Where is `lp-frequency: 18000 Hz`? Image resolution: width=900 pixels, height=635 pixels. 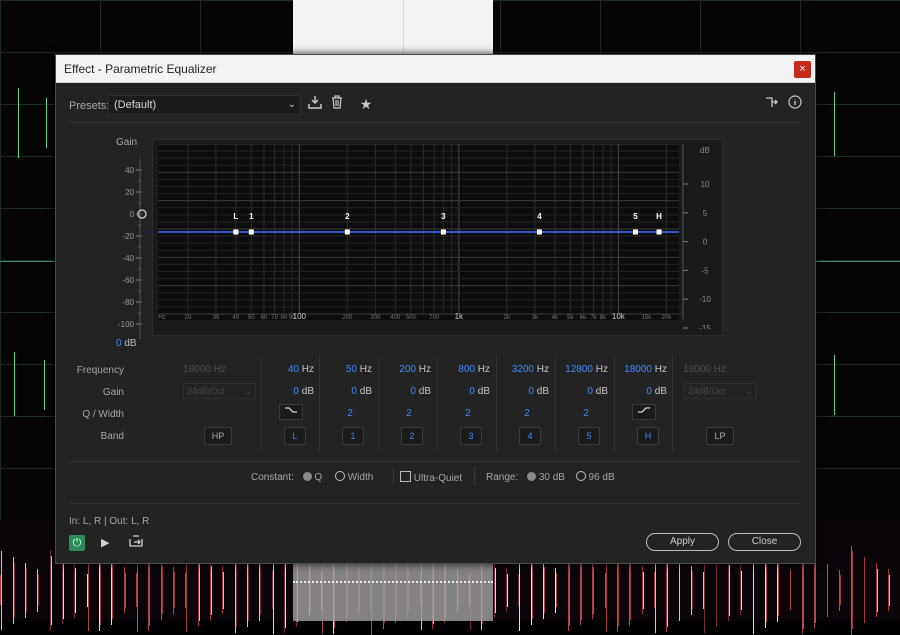 lp-frequency: 18000 Hz is located at coordinates (701, 369).